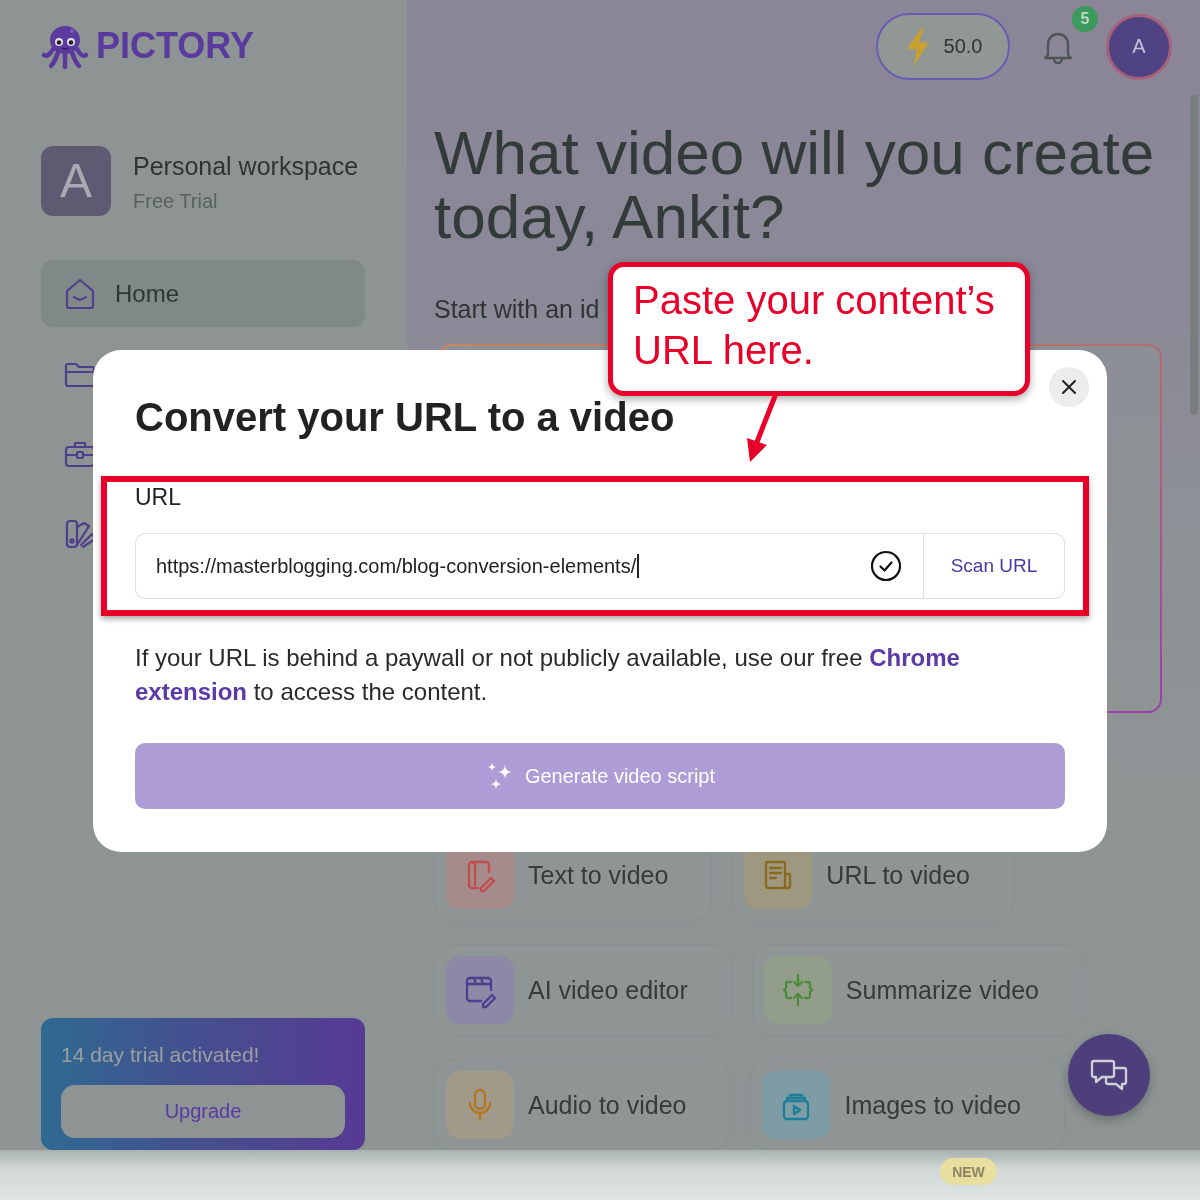 This screenshot has height=1200, width=1200. I want to click on user-avatar: A, so click(1139, 46).